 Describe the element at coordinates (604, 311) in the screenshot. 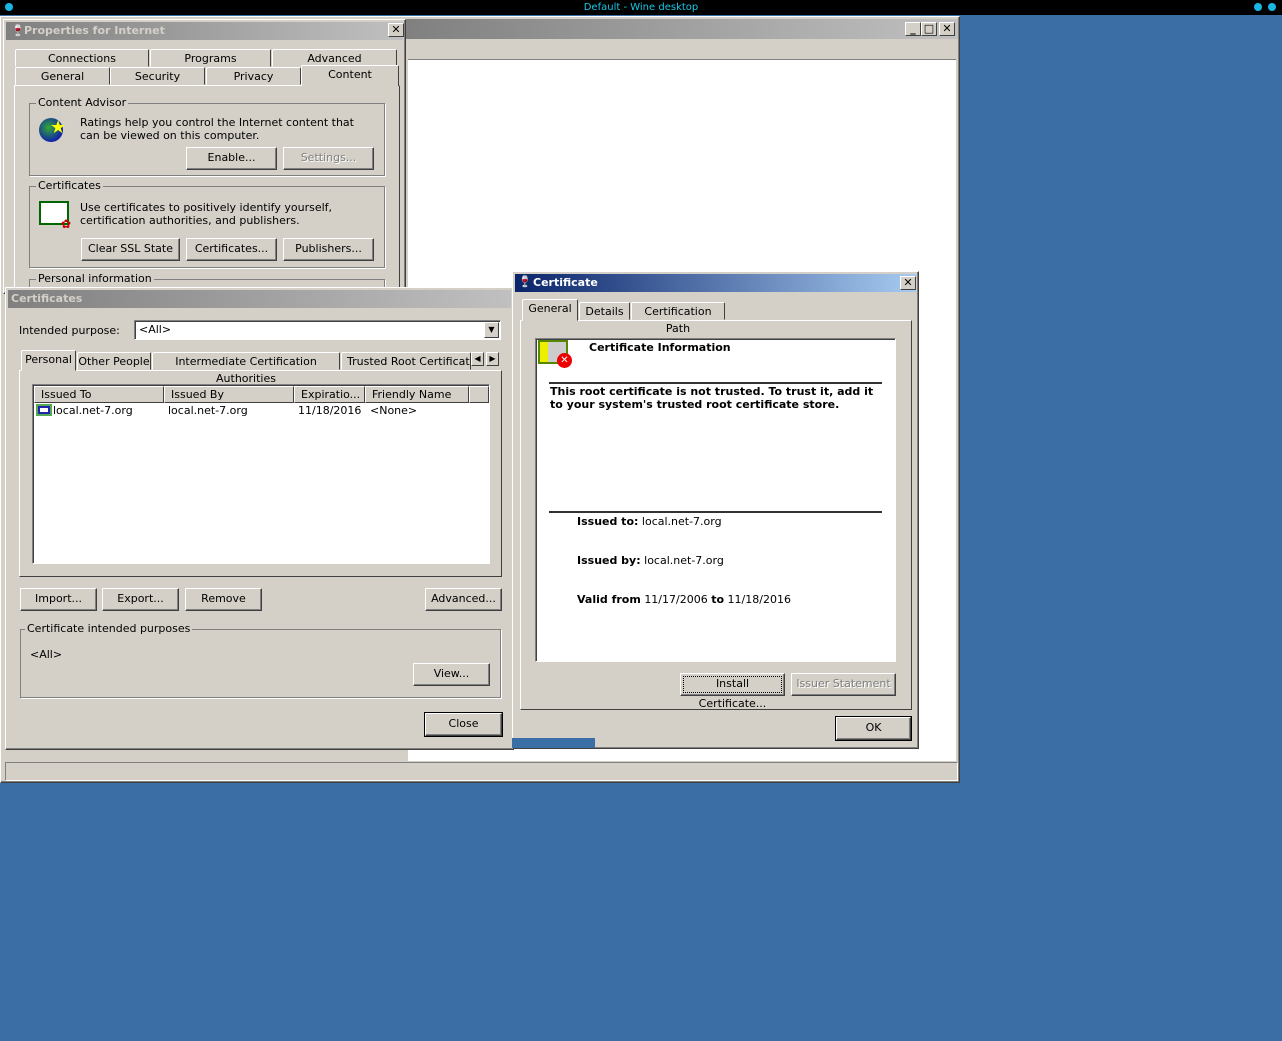

I see `tab-details: Details` at that location.